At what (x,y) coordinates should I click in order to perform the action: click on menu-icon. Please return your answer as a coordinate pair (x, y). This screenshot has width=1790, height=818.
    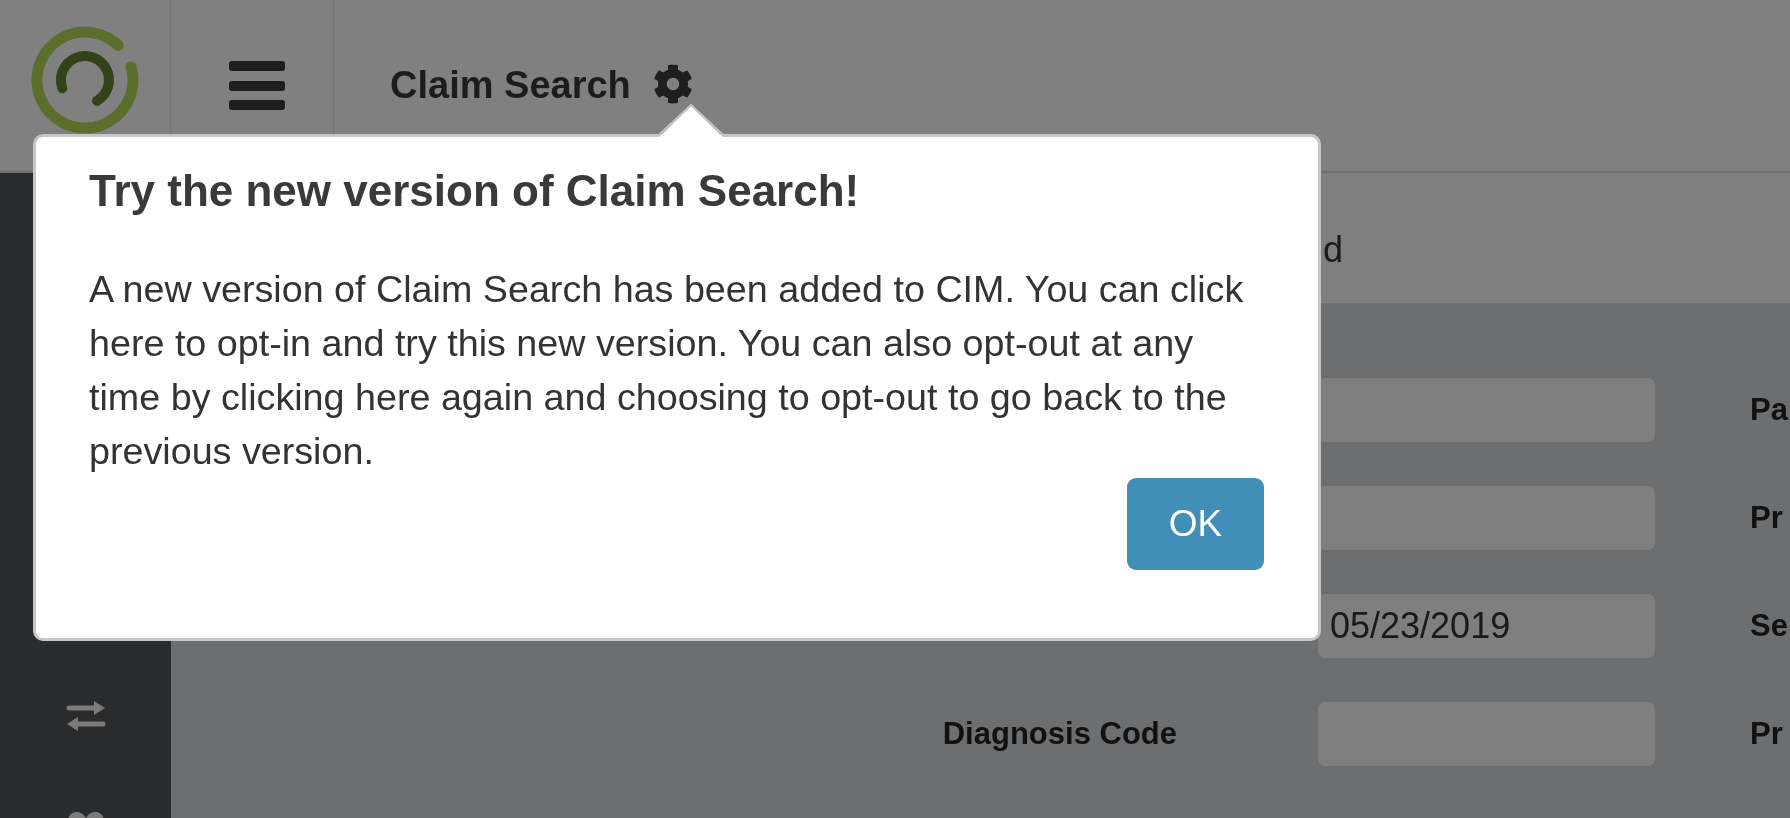
    Looking at the image, I should click on (257, 85).